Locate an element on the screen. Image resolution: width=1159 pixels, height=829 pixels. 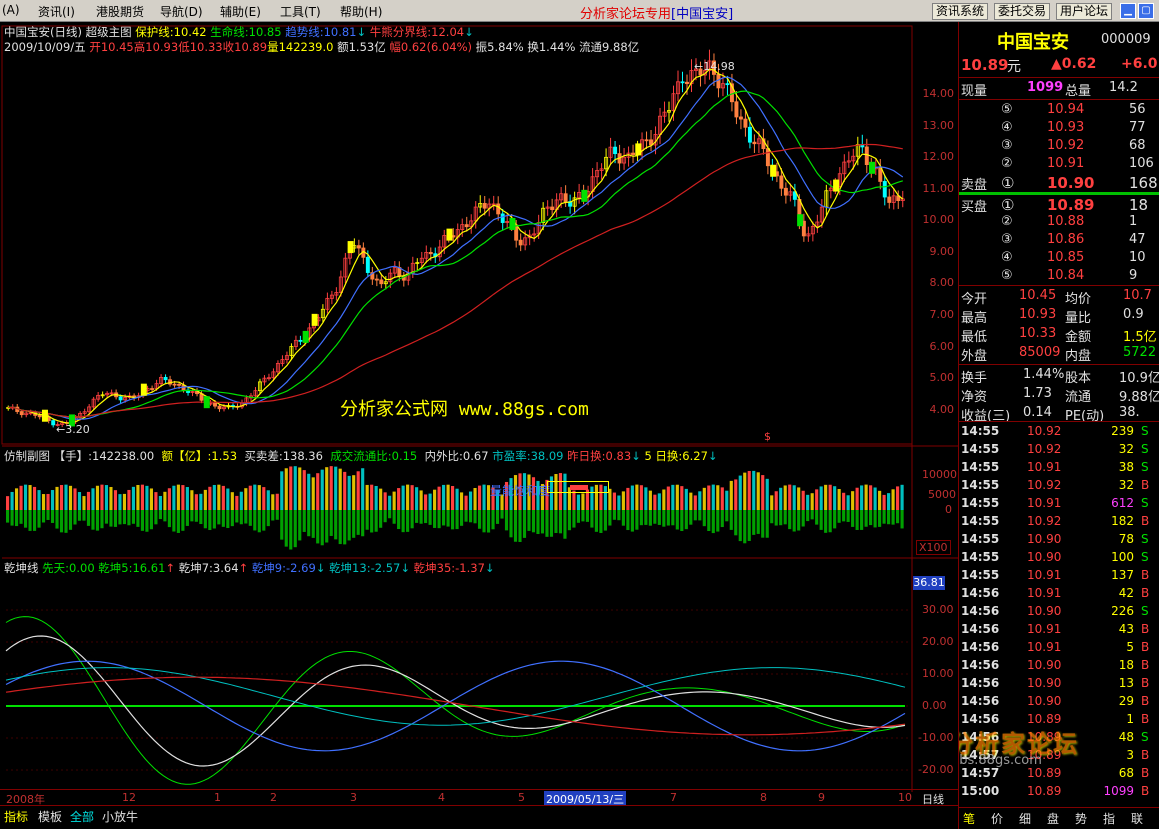
maximize-icon: ▢ is located at coordinates (1146, 11).